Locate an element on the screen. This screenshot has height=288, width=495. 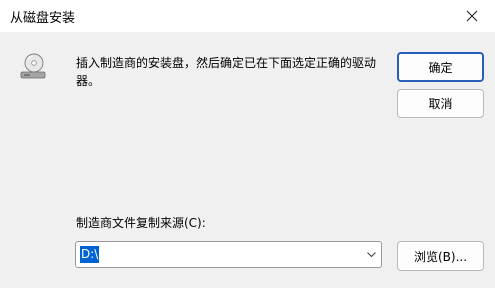
ok-button: 确定 is located at coordinates (440, 67).